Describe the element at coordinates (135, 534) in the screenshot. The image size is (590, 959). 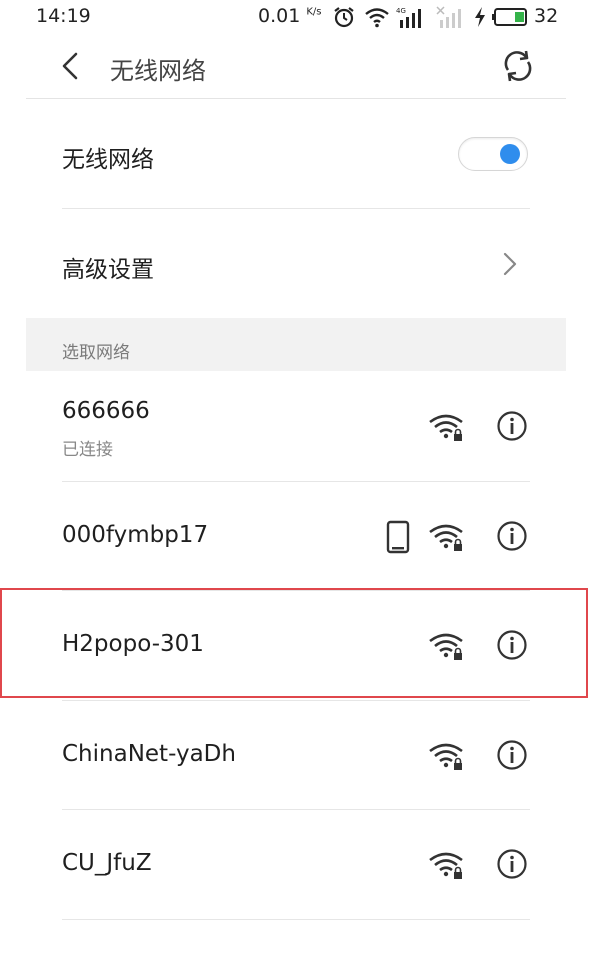
I see `network-name: 000fymbp17` at that location.